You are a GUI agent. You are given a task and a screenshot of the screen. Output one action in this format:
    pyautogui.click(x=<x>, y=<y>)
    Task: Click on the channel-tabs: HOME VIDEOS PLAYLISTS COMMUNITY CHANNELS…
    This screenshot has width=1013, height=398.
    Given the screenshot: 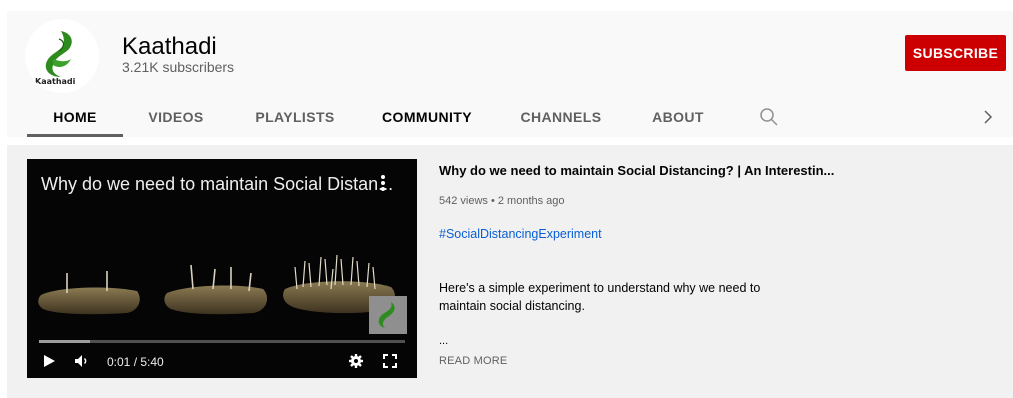 What is the action you would take?
    pyautogui.click(x=510, y=117)
    